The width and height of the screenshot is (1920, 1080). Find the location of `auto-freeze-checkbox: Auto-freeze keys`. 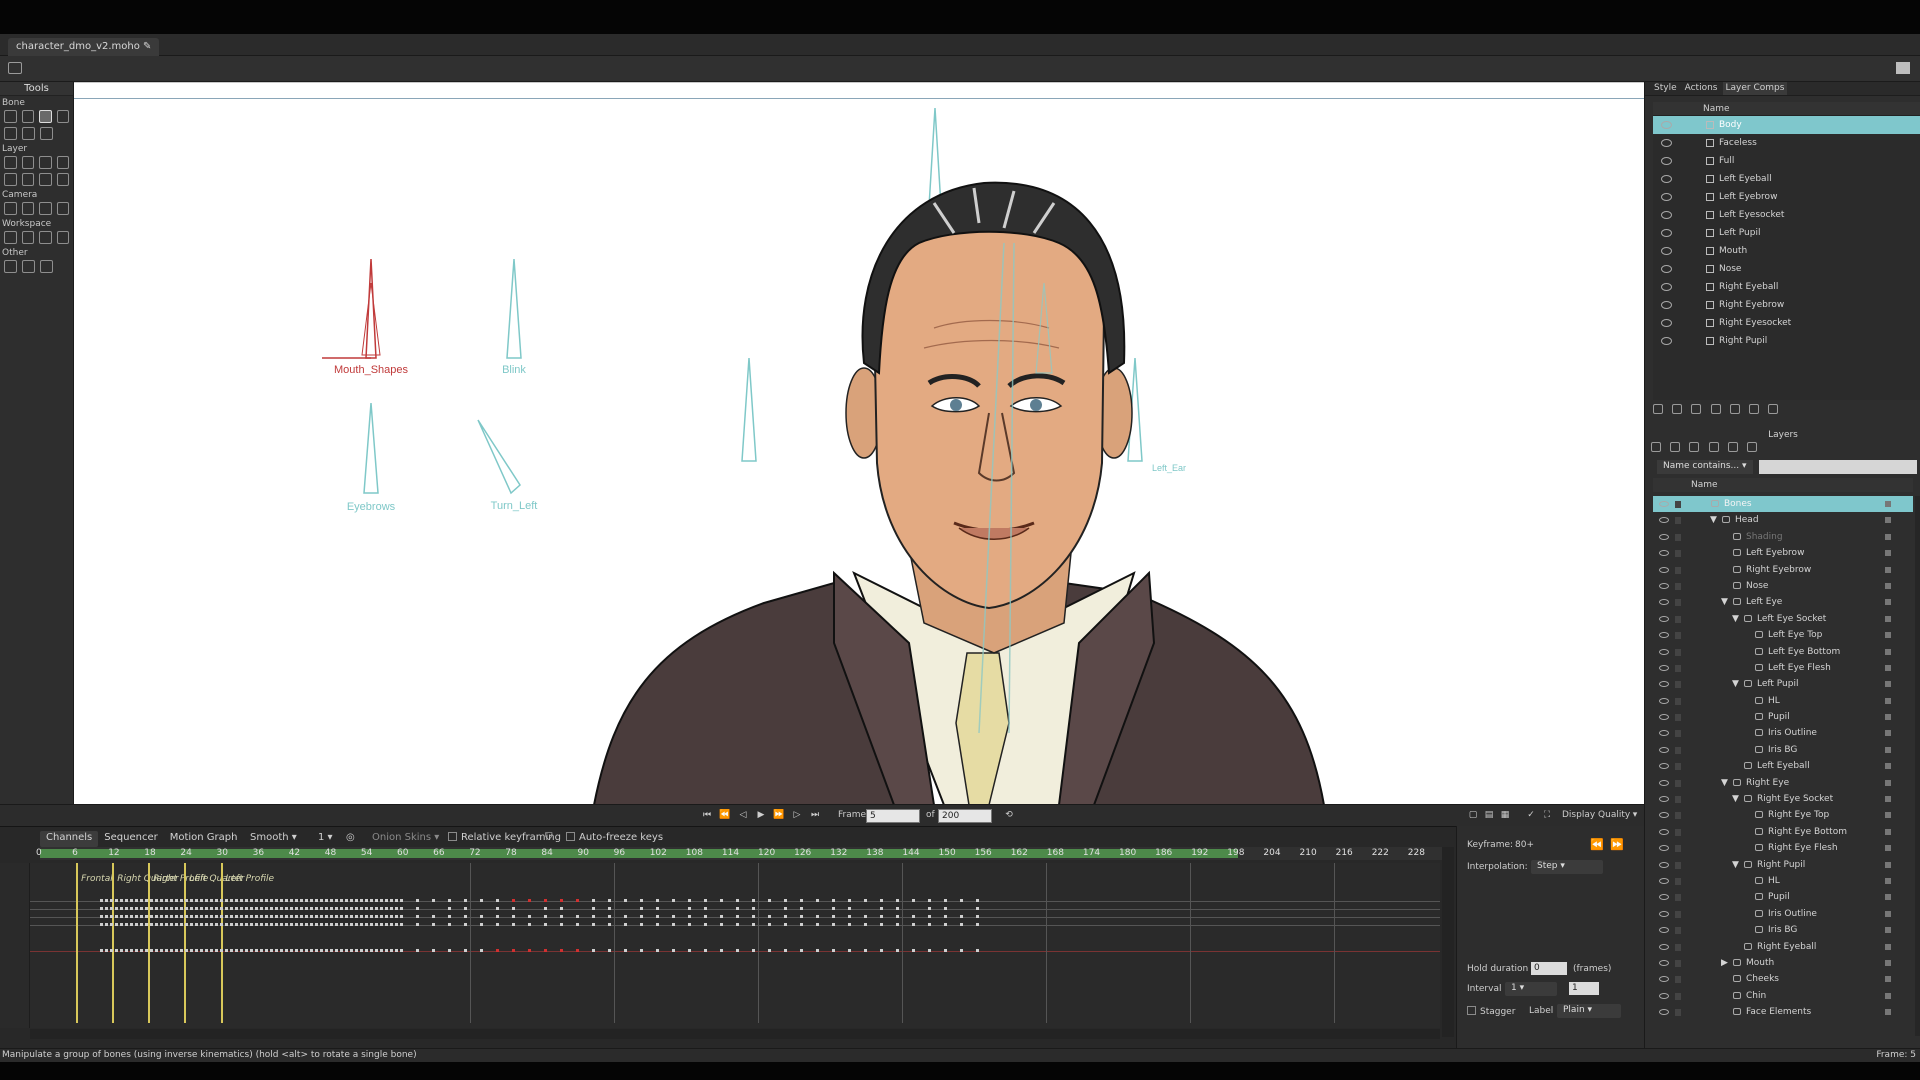

auto-freeze-checkbox: Auto-freeze keys is located at coordinates (614, 837).